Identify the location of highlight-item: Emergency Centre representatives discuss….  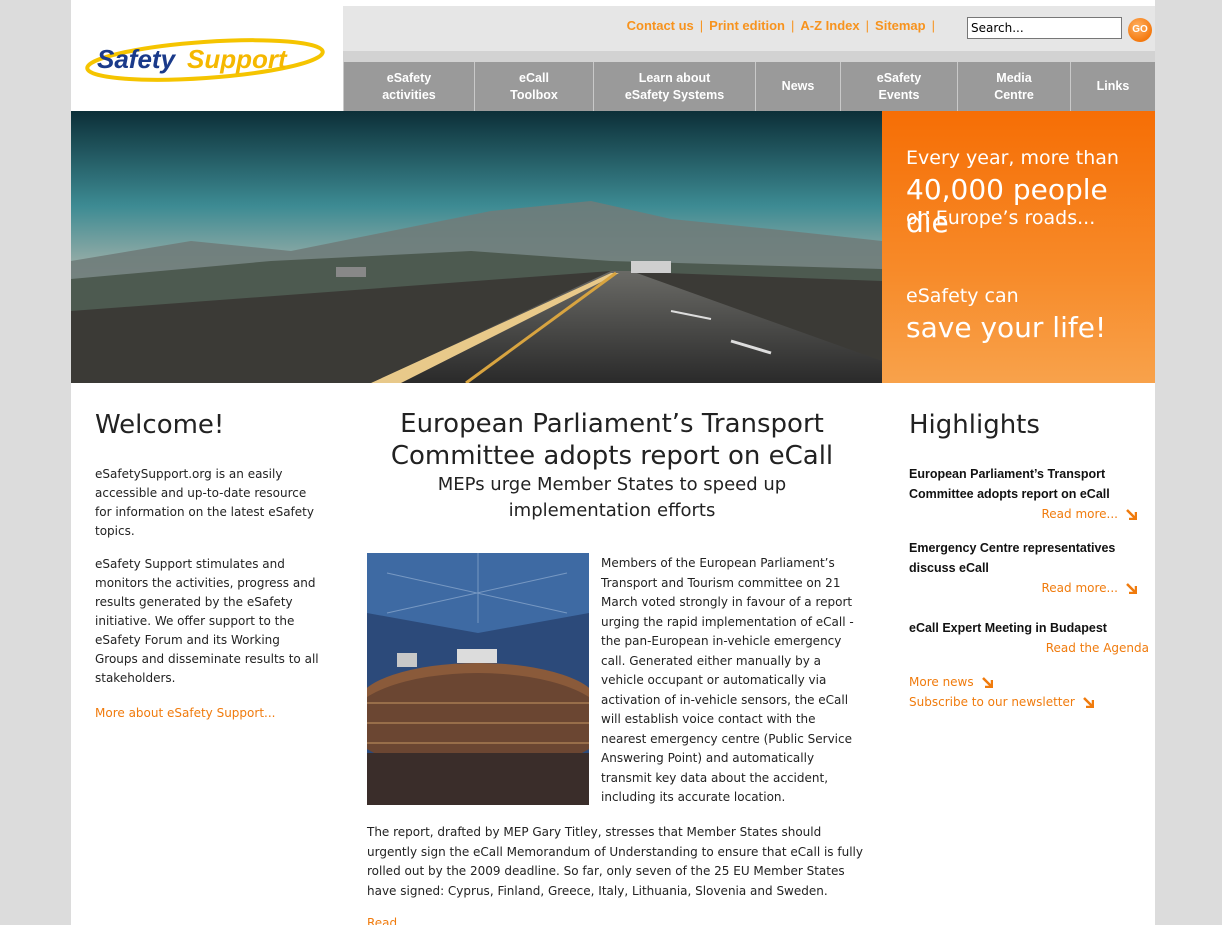
(1029, 568).